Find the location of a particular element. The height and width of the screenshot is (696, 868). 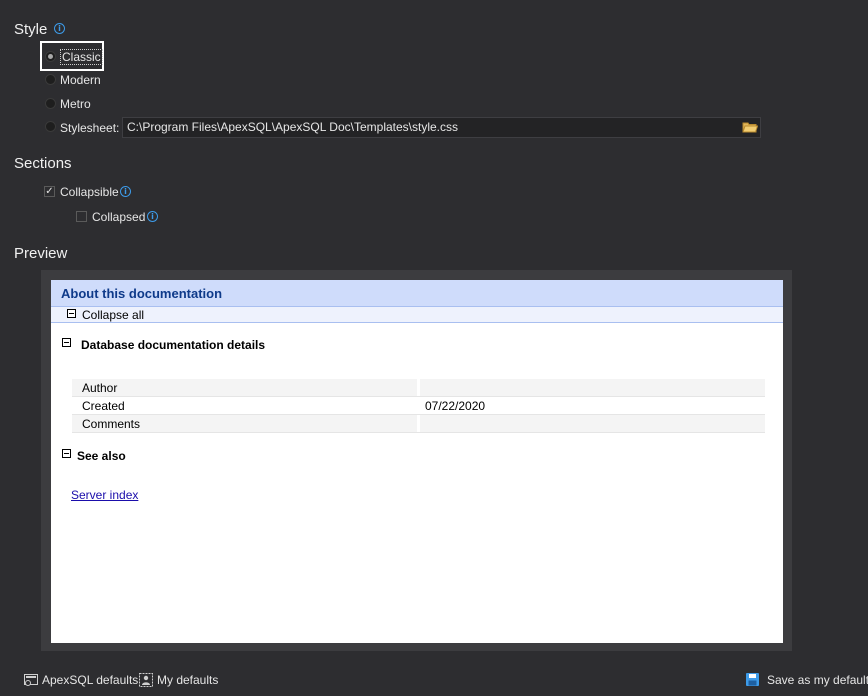

metro-option-label: Metro is located at coordinates (75, 104).